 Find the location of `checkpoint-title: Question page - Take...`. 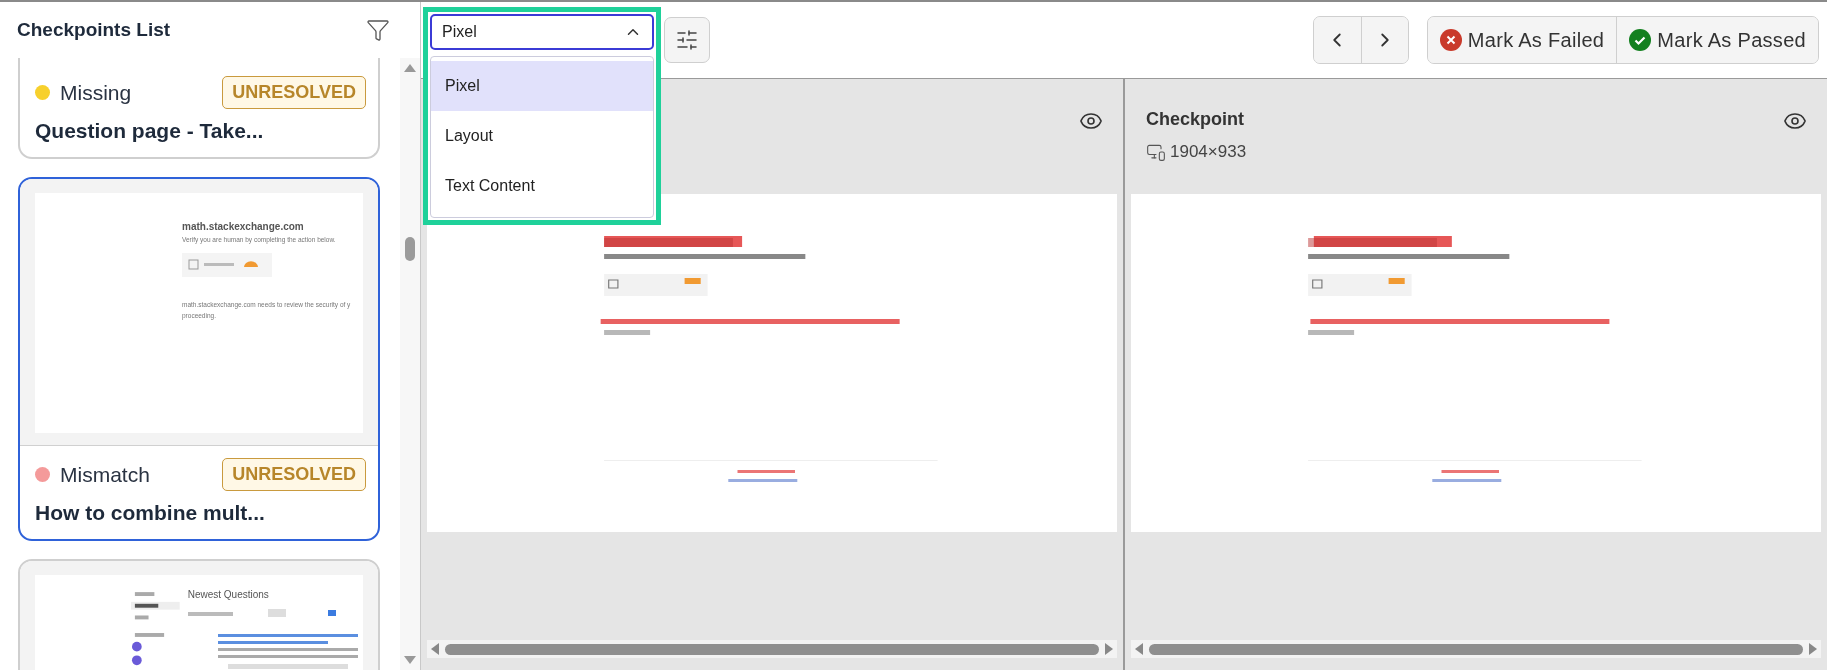

checkpoint-title: Question page - Take... is located at coordinates (149, 131).